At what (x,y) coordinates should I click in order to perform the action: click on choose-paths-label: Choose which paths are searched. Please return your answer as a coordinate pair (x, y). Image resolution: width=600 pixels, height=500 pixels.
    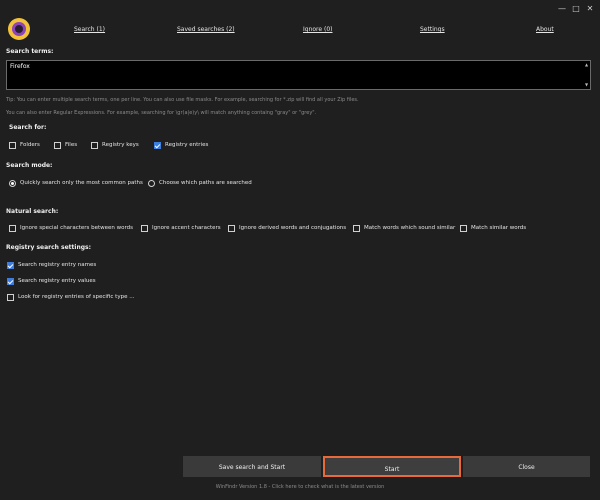
    Looking at the image, I should click on (205, 183).